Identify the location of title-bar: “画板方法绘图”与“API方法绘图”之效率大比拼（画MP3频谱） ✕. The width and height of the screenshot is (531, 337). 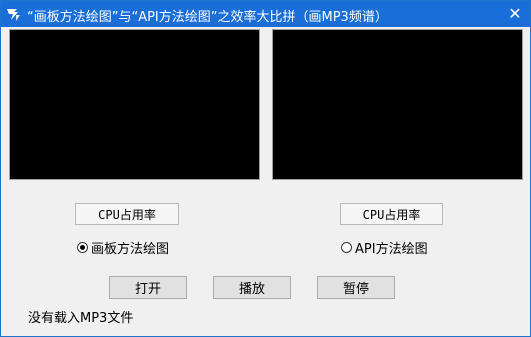
(265, 14).